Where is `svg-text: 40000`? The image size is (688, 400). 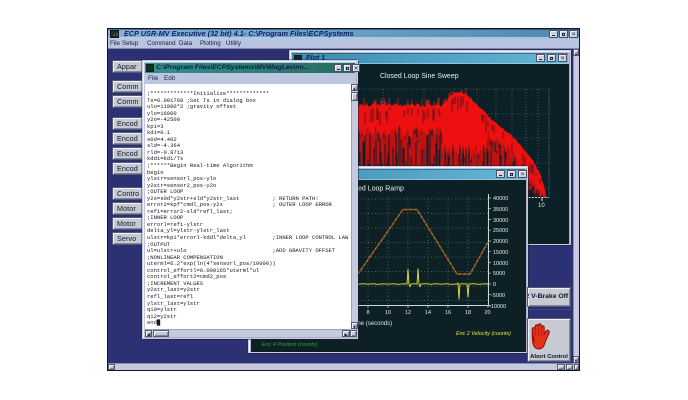 svg-text: 40000 is located at coordinates (500, 199).